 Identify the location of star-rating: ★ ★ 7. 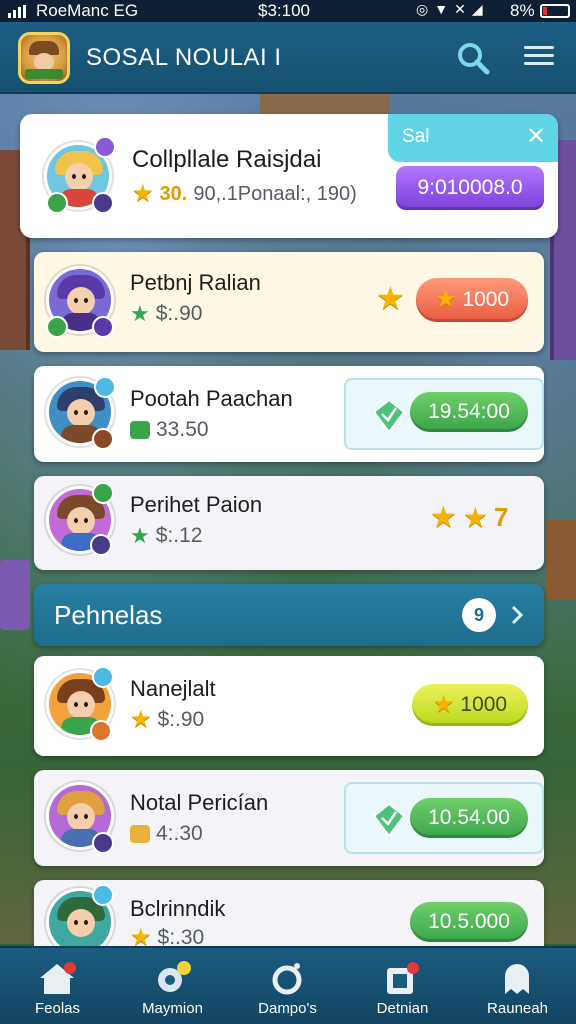
(469, 517).